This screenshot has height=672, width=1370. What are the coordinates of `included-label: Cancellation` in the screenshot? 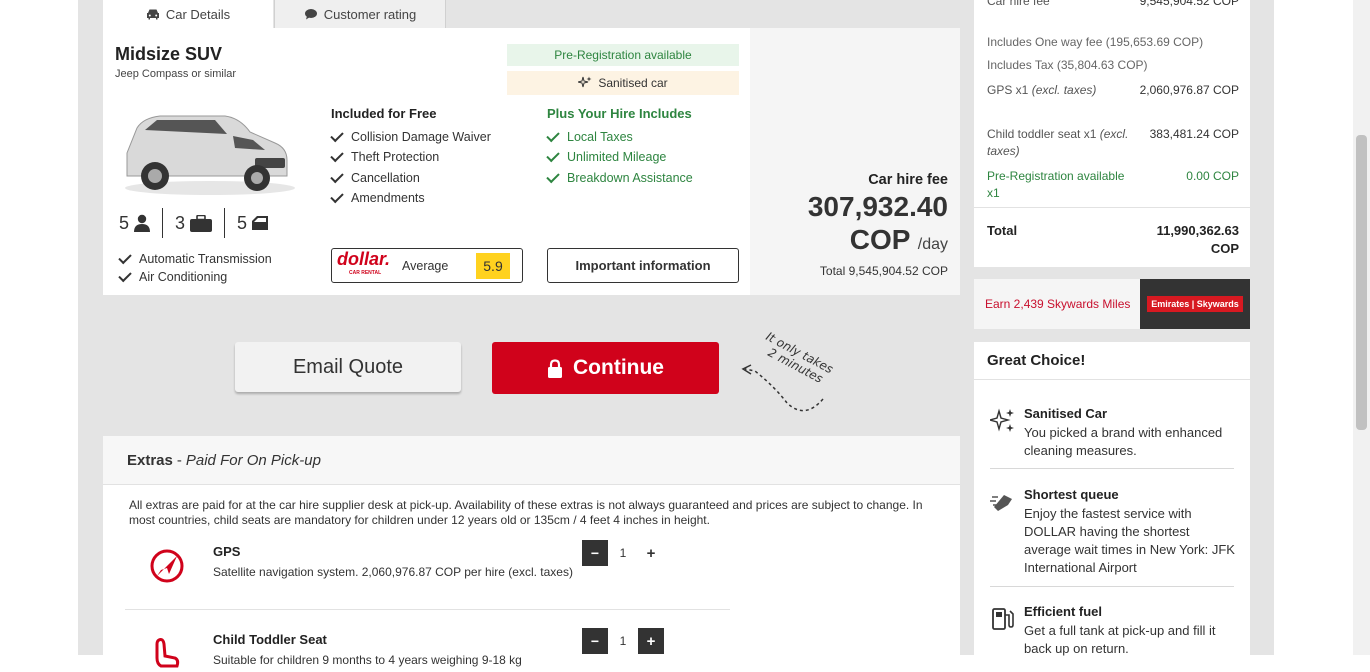 It's located at (385, 177).